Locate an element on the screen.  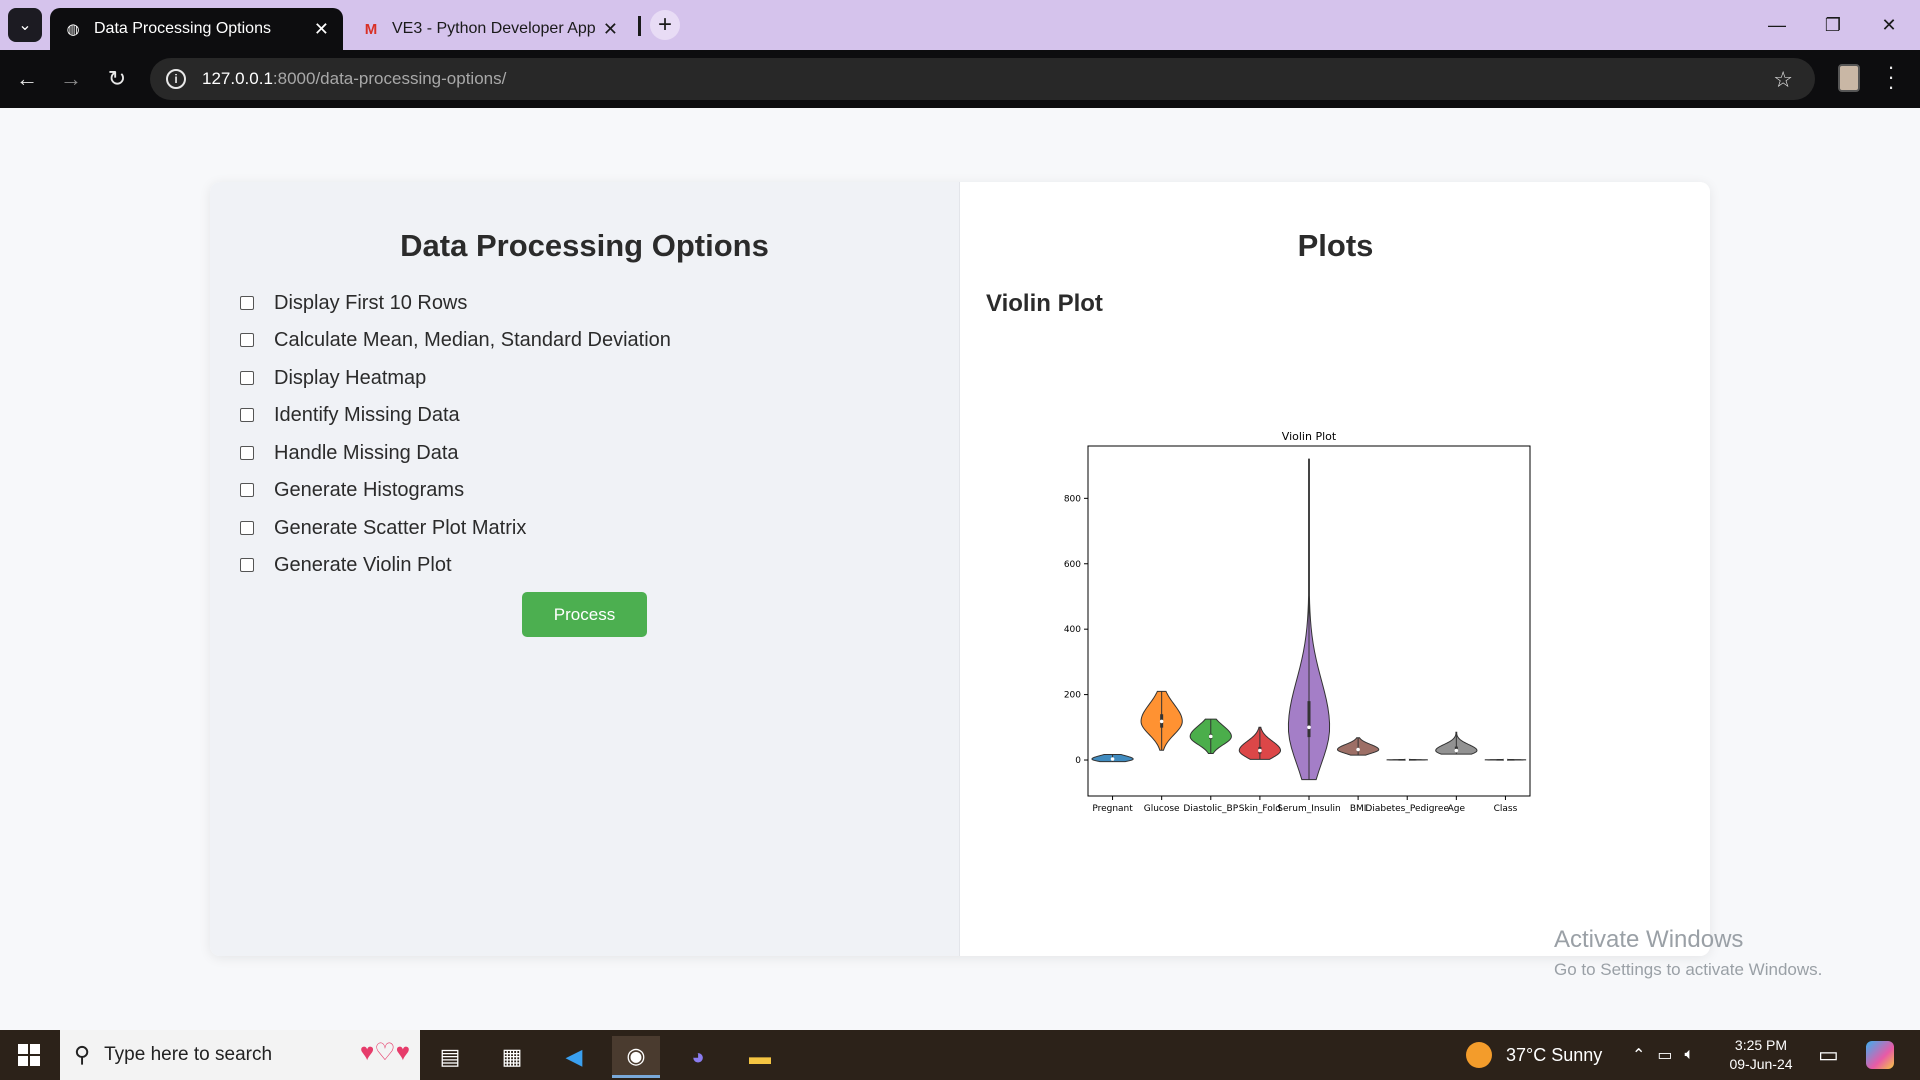
chart-title: Violin Plot is located at coordinates (1309, 436).